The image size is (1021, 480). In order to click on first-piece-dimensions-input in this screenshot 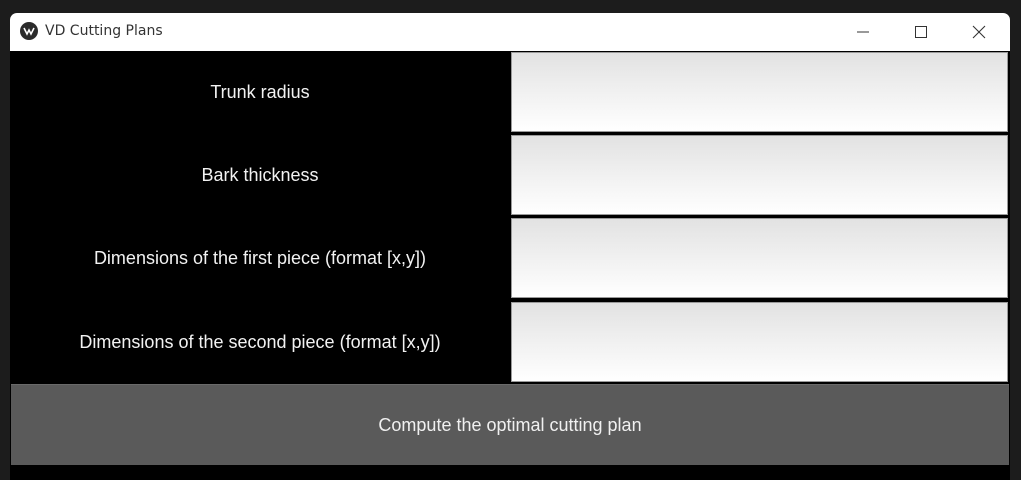, I will do `click(759, 258)`.